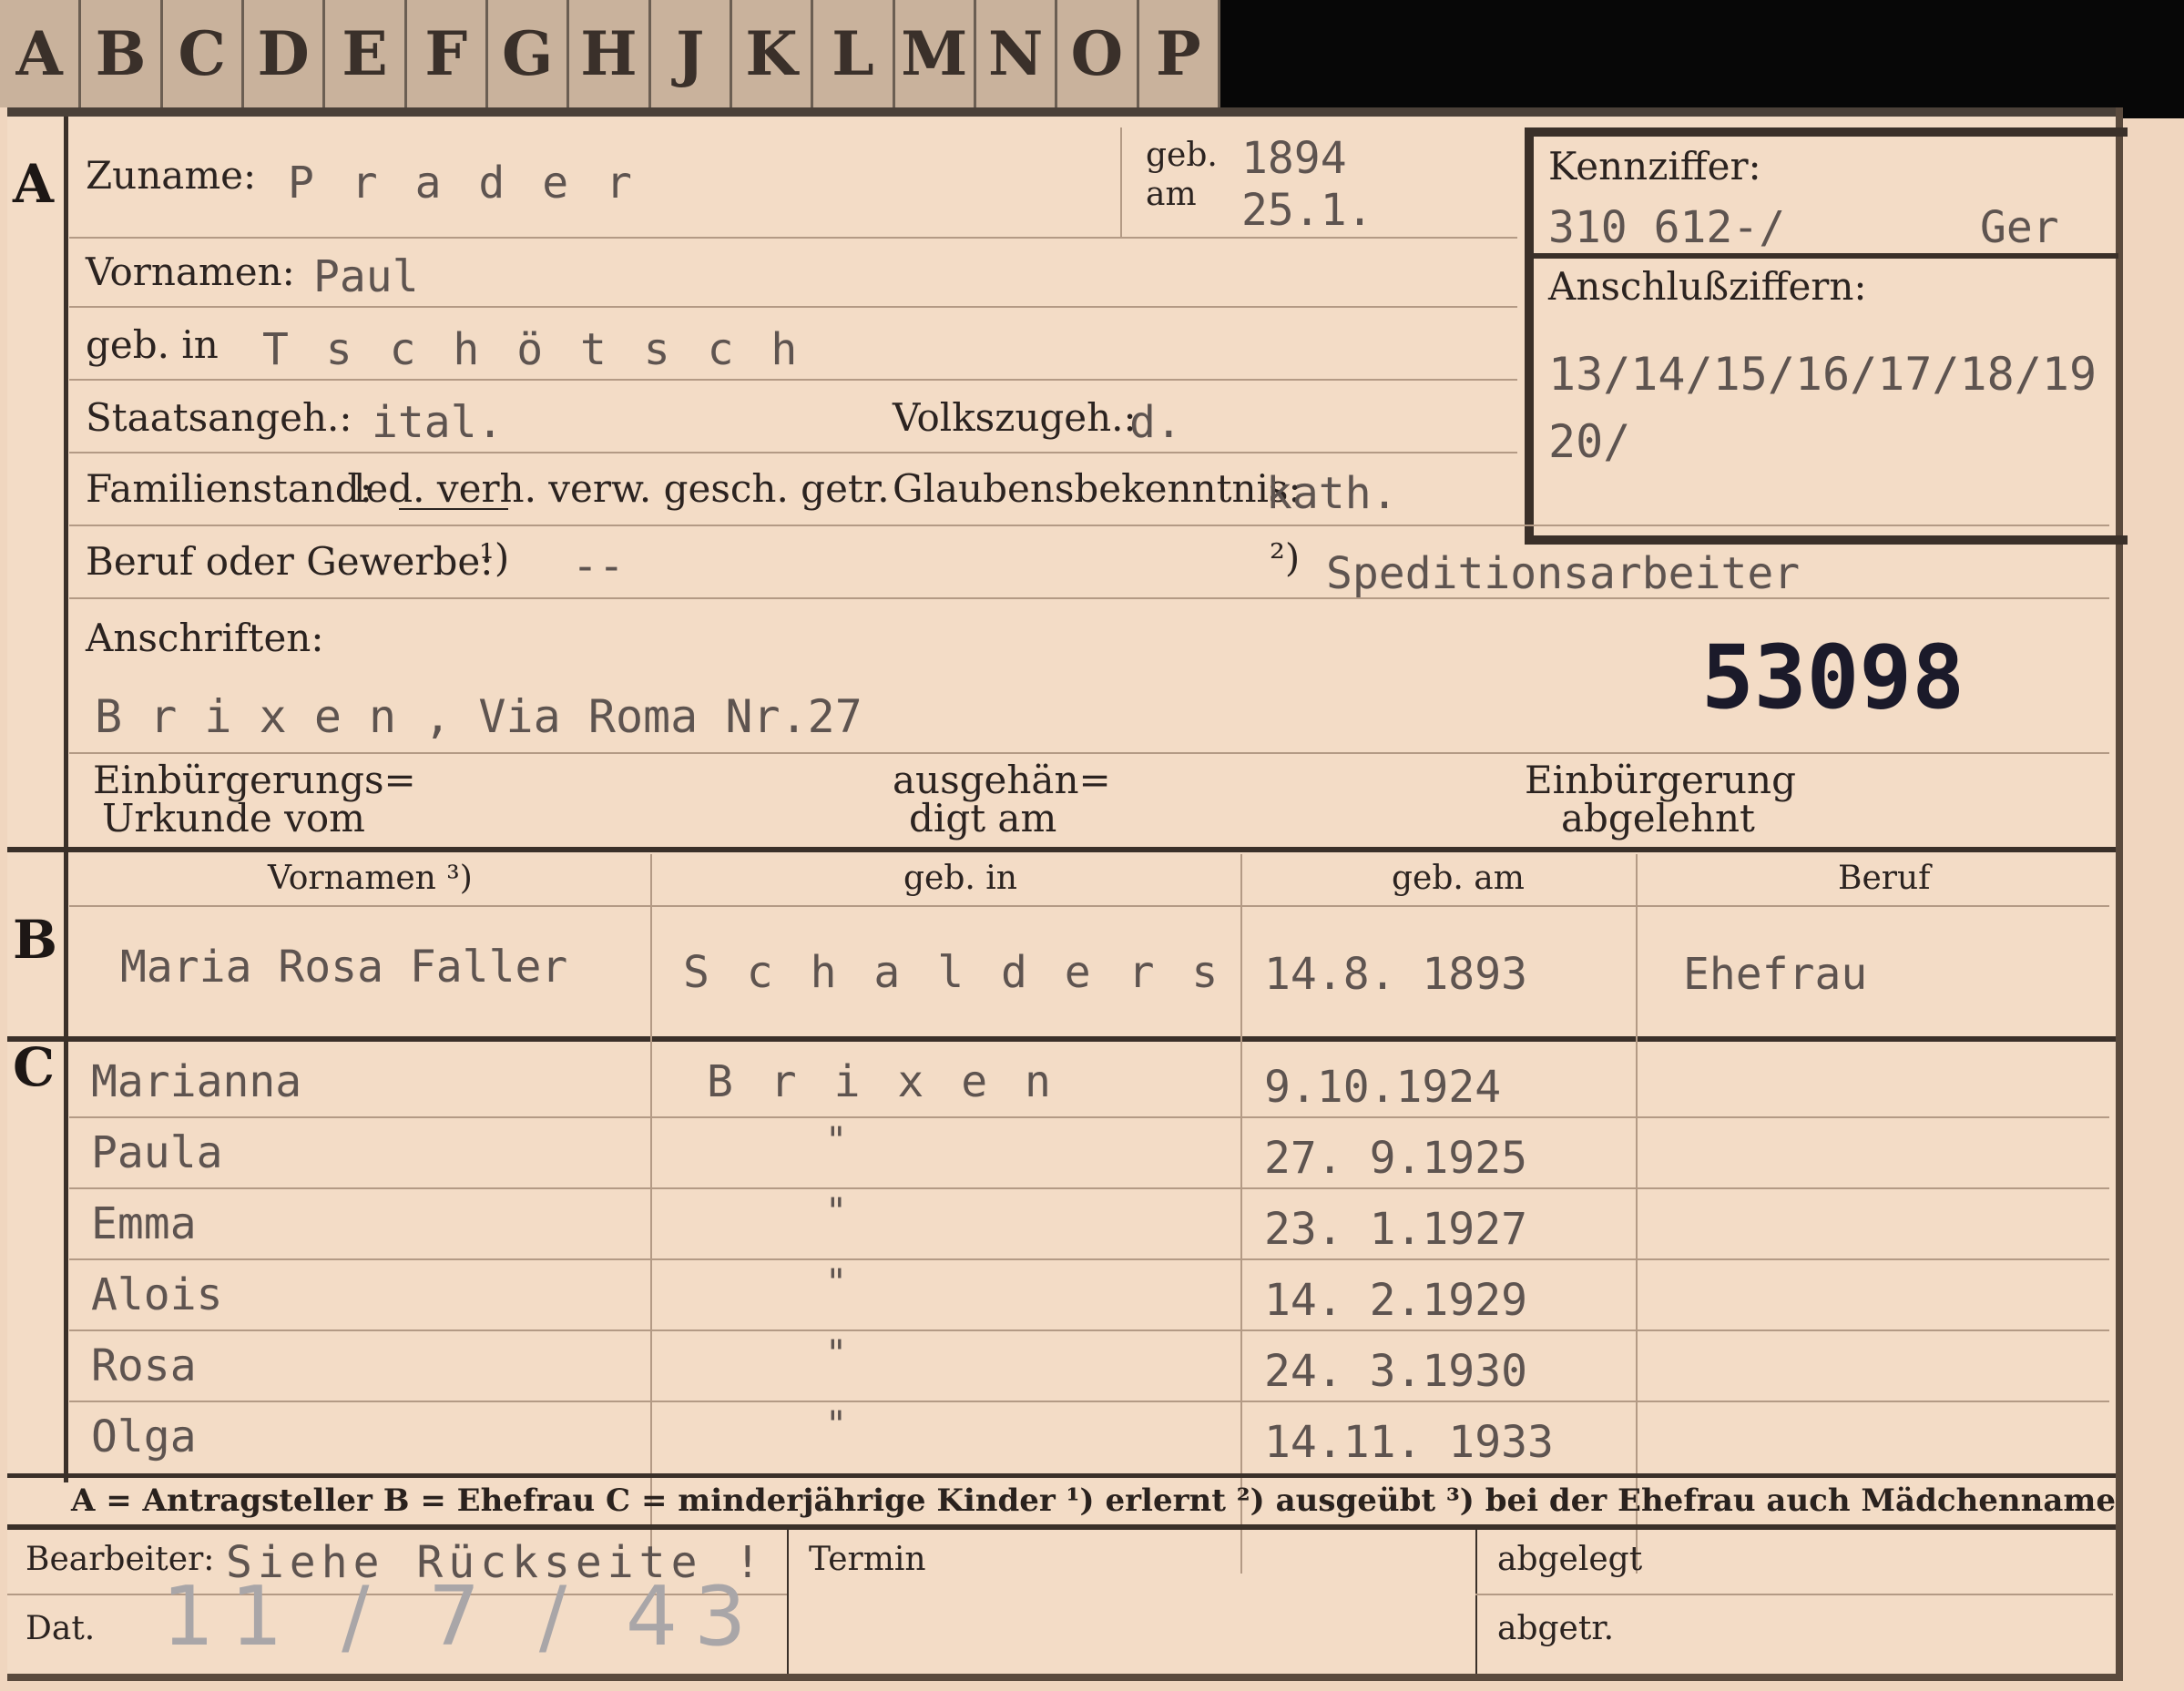 The width and height of the screenshot is (2184, 1691). I want to click on index-tab: K, so click(772, 53).